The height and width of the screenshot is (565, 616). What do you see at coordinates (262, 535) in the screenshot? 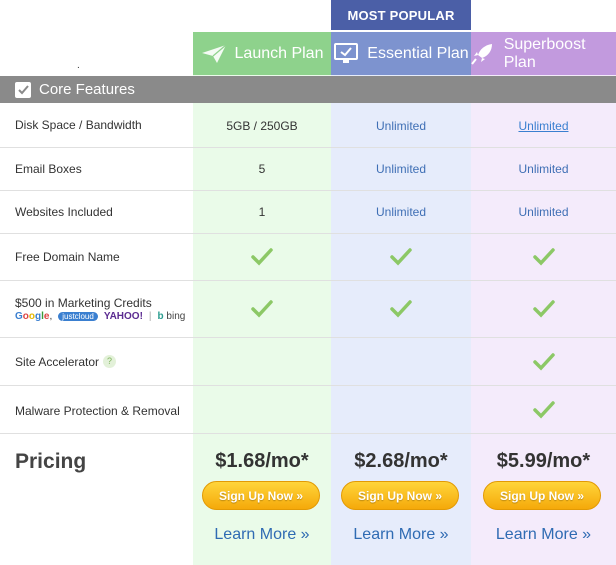
I see `launch-learn-more-link: Learn More »` at bounding box center [262, 535].